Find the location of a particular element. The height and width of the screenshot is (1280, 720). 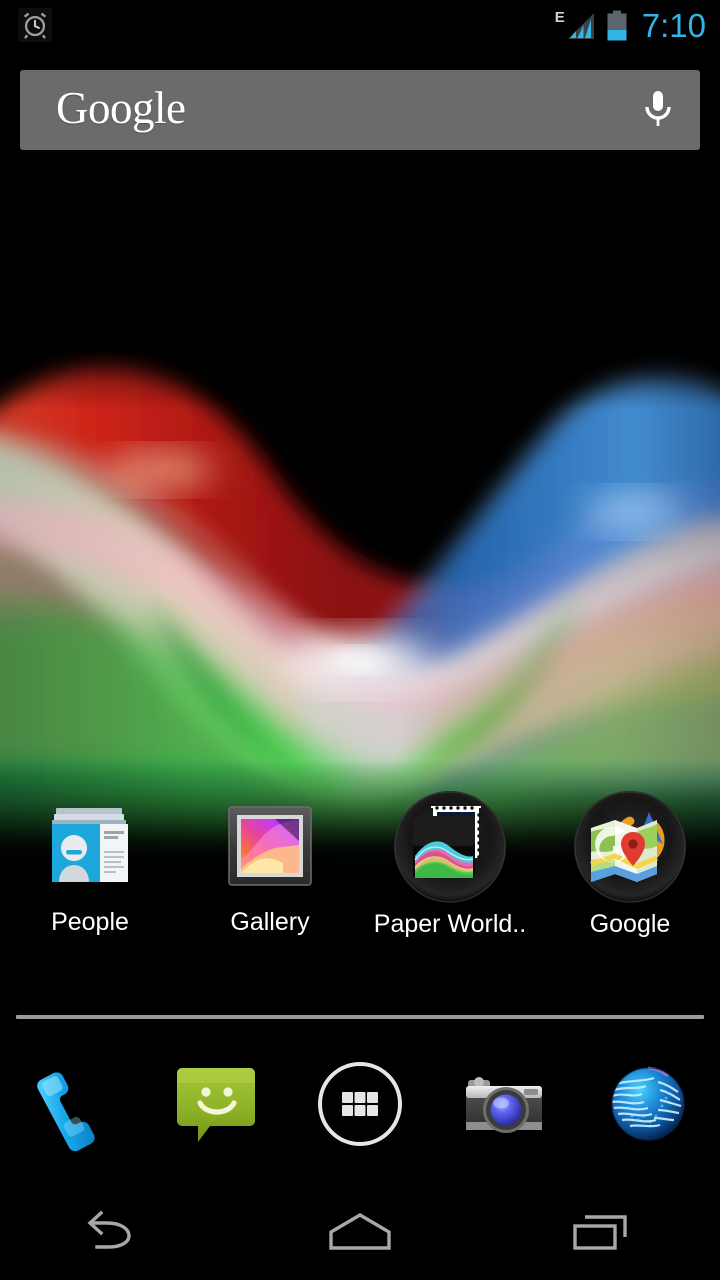

alarm-clock-icon is located at coordinates (35, 25).